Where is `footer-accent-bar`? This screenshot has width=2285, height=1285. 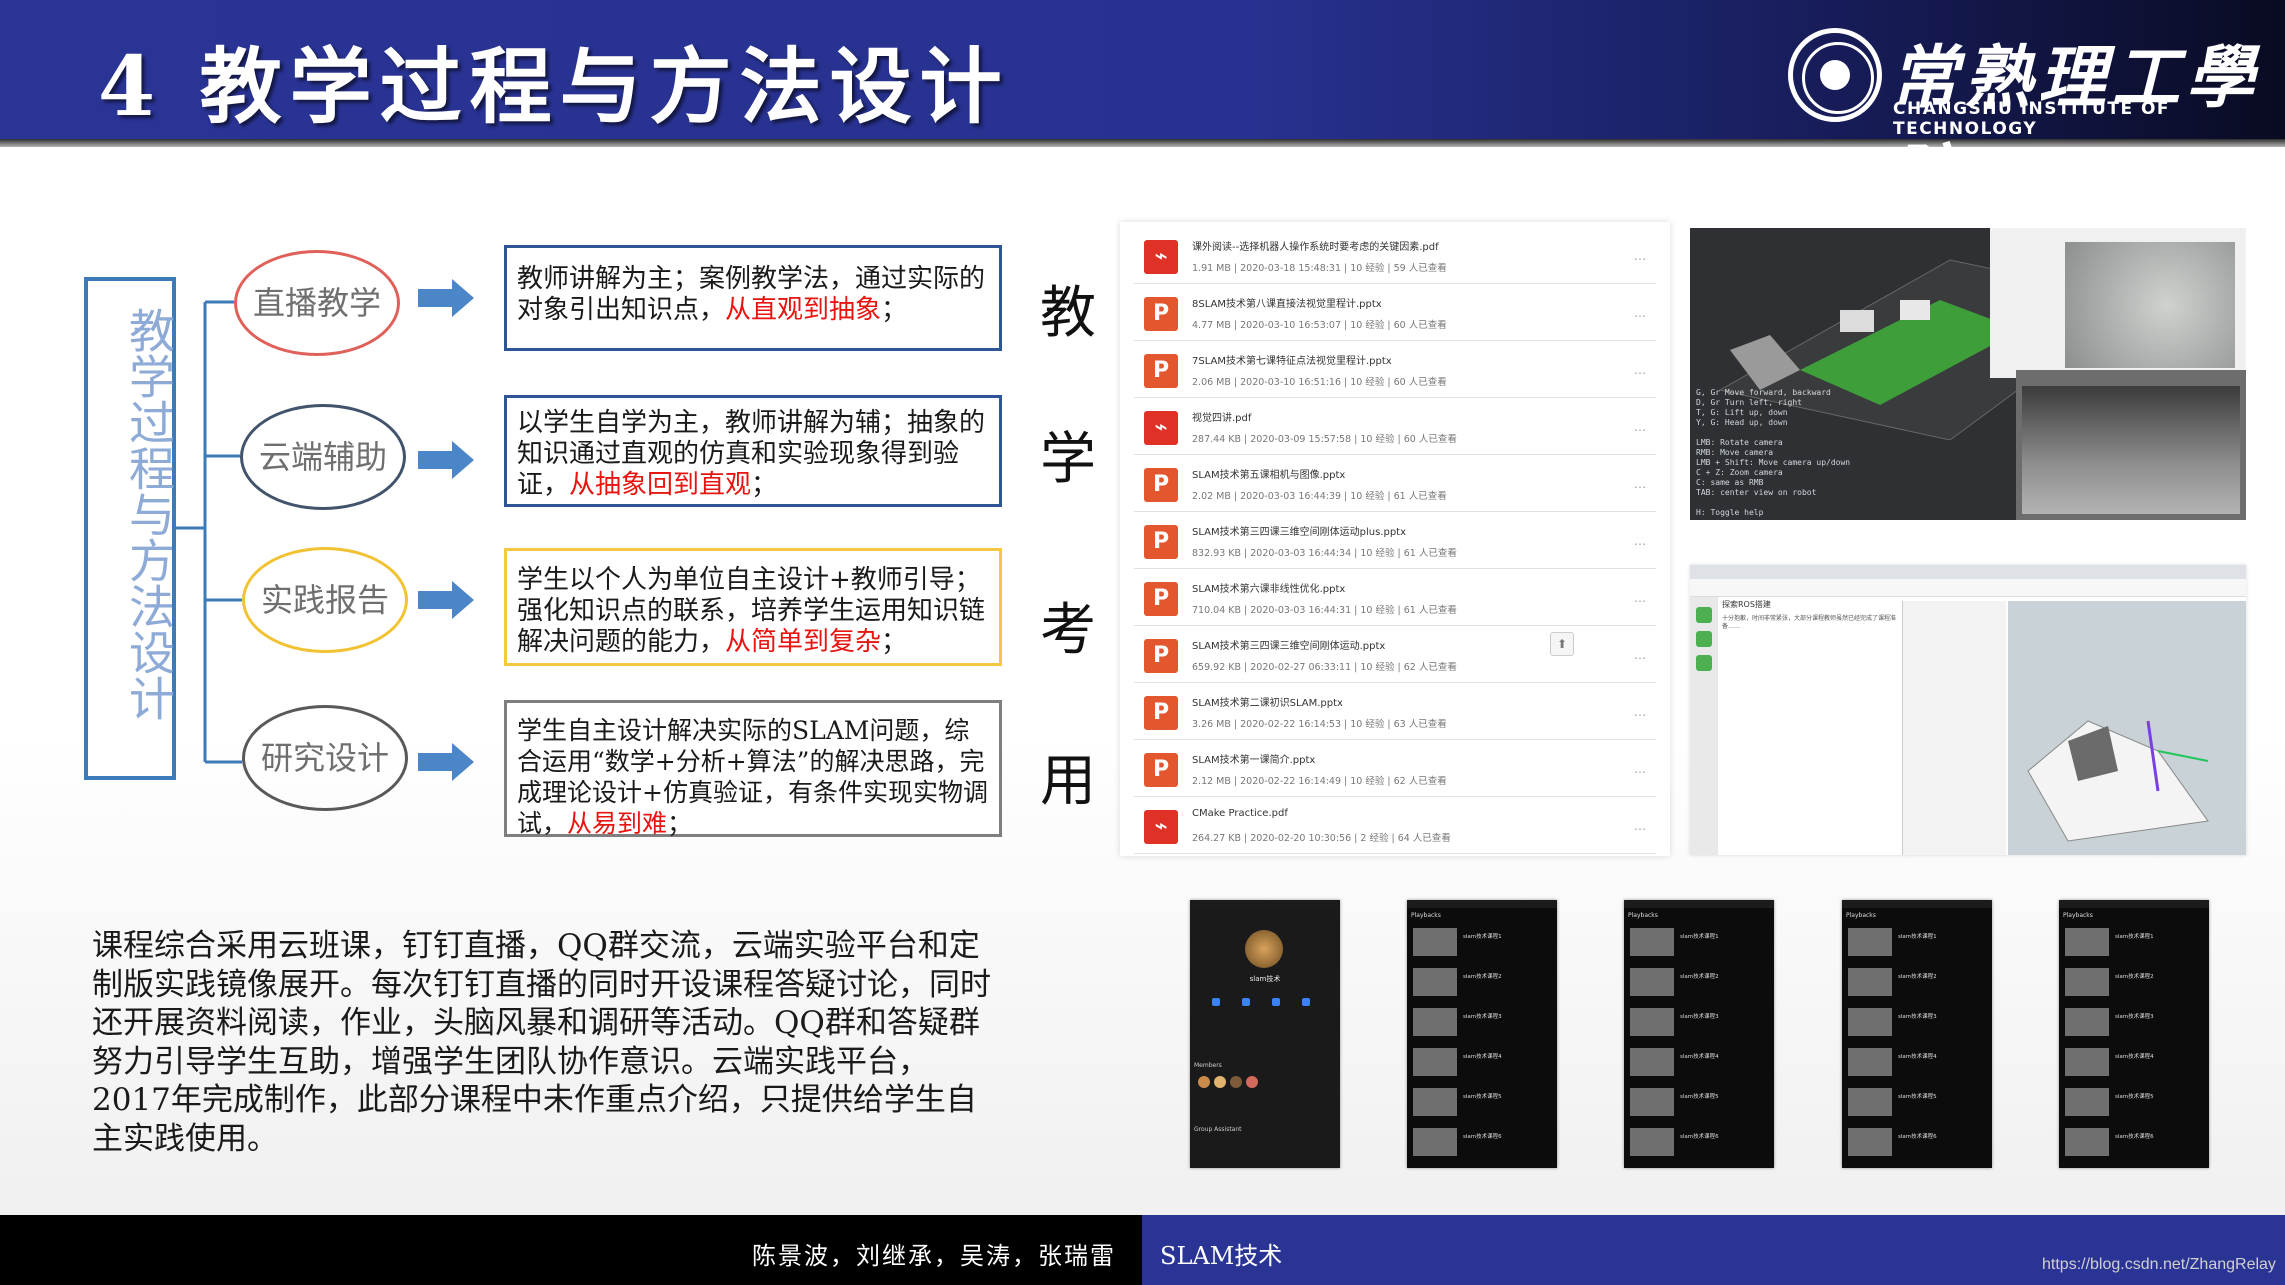 footer-accent-bar is located at coordinates (1713, 1250).